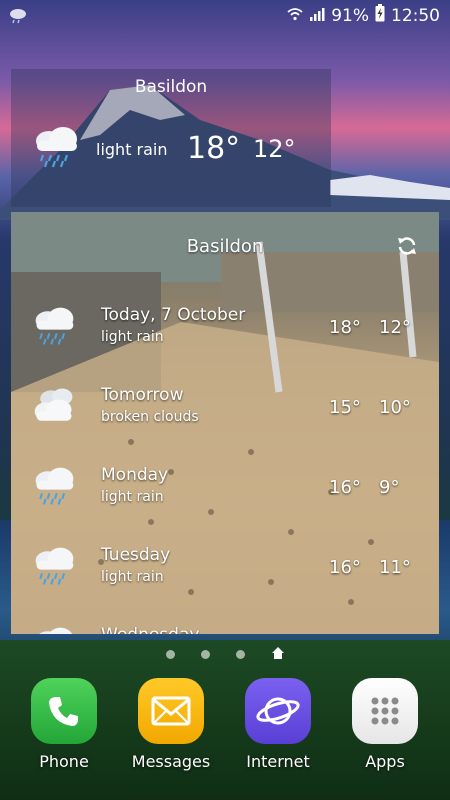  What do you see at coordinates (136, 555) in the screenshot?
I see `forecast-day: Tuesday` at bounding box center [136, 555].